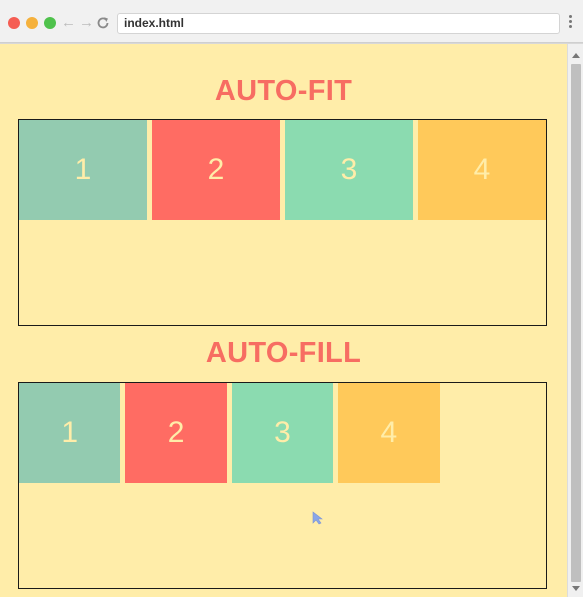 The width and height of the screenshot is (583, 597). I want to click on maximize-window-button, so click(50, 23).